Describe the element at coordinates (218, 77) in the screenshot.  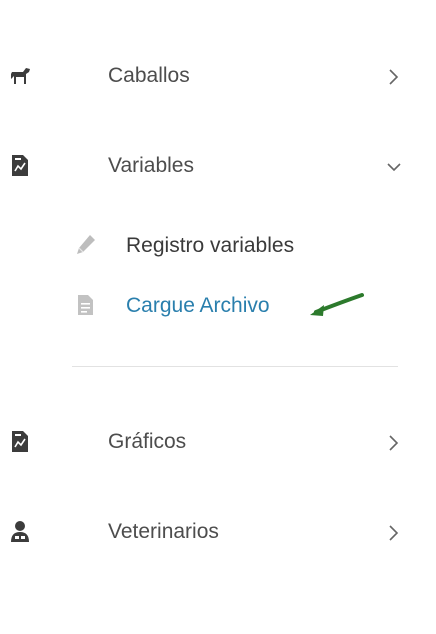
I see `menu-item-caballos: Caballos` at that location.